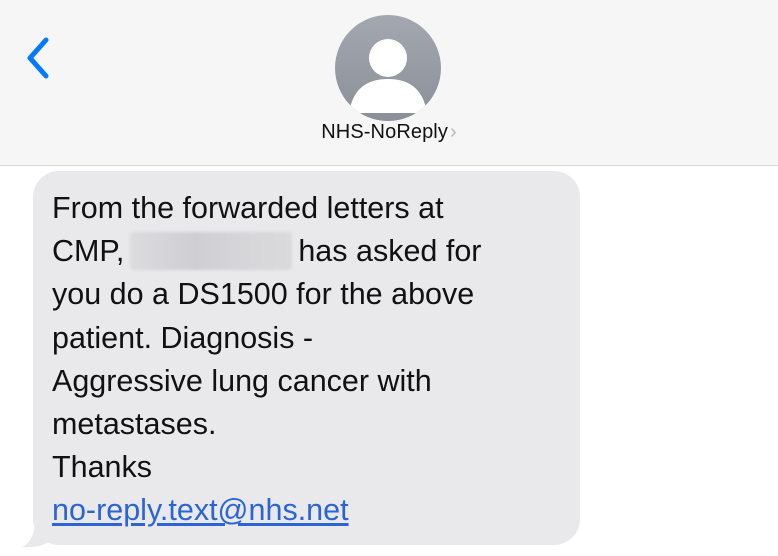 The width and height of the screenshot is (778, 556). Describe the element at coordinates (248, 208) in the screenshot. I see `message-line: From the forwarded letters at` at that location.